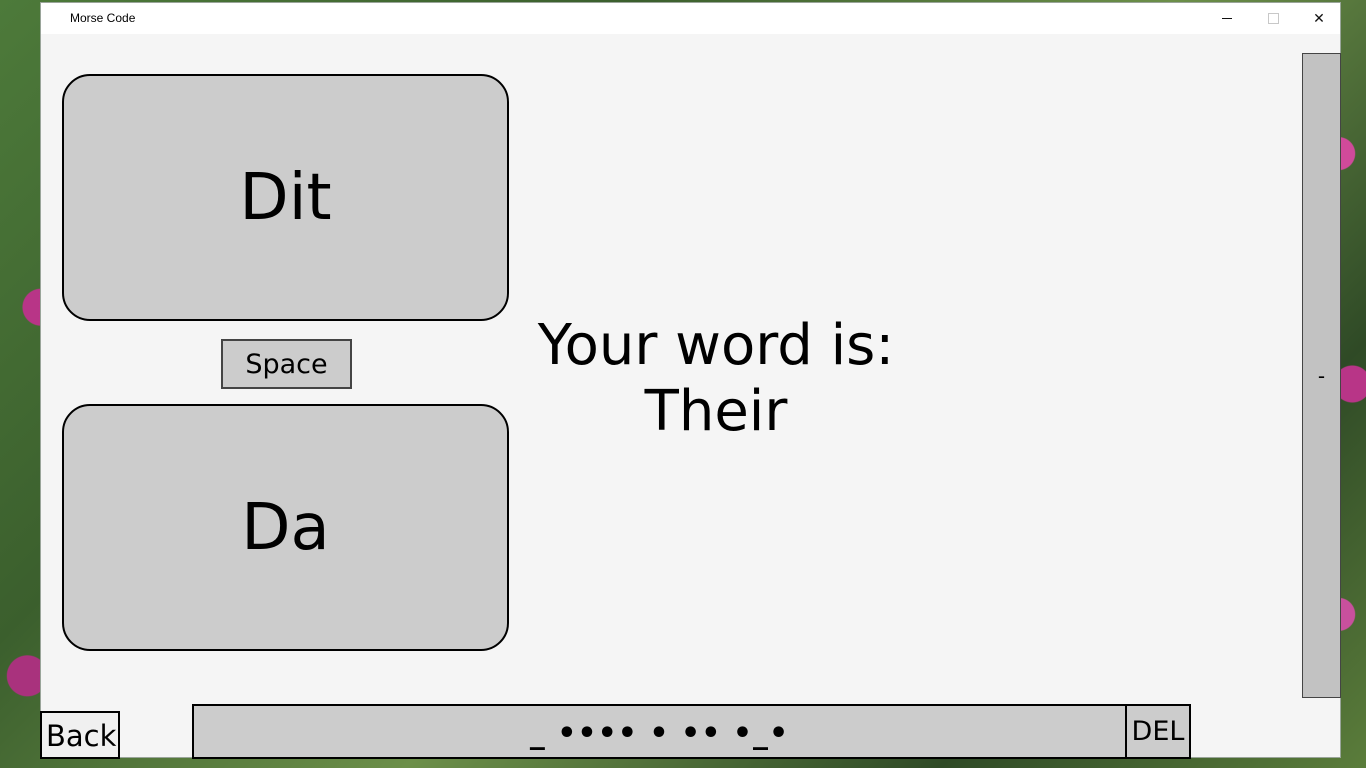  I want to click on vertical-scrollbar: -, so click(1321, 375).